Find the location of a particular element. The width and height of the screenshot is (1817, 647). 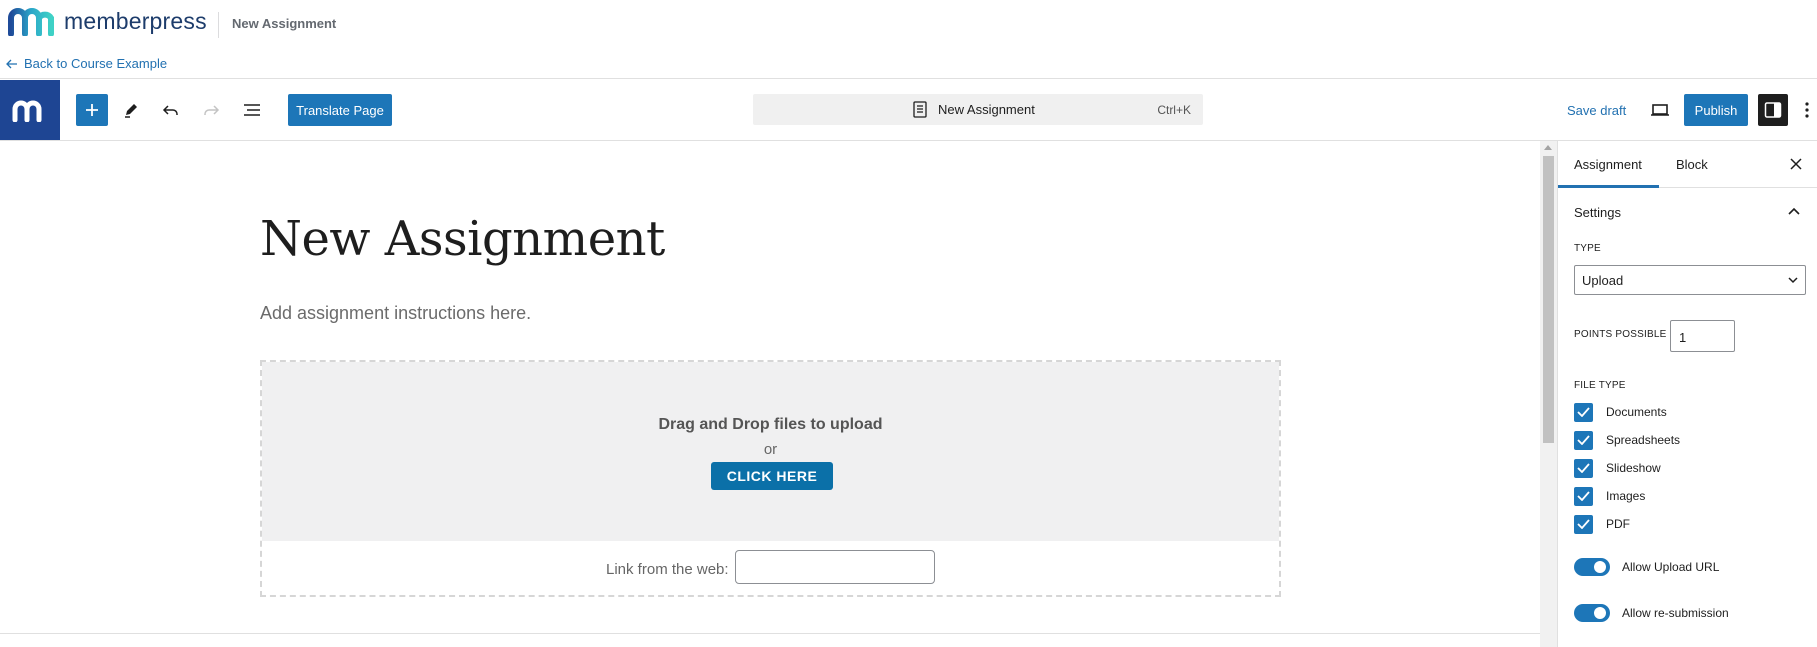

page-title: New Assignment is located at coordinates (284, 23).